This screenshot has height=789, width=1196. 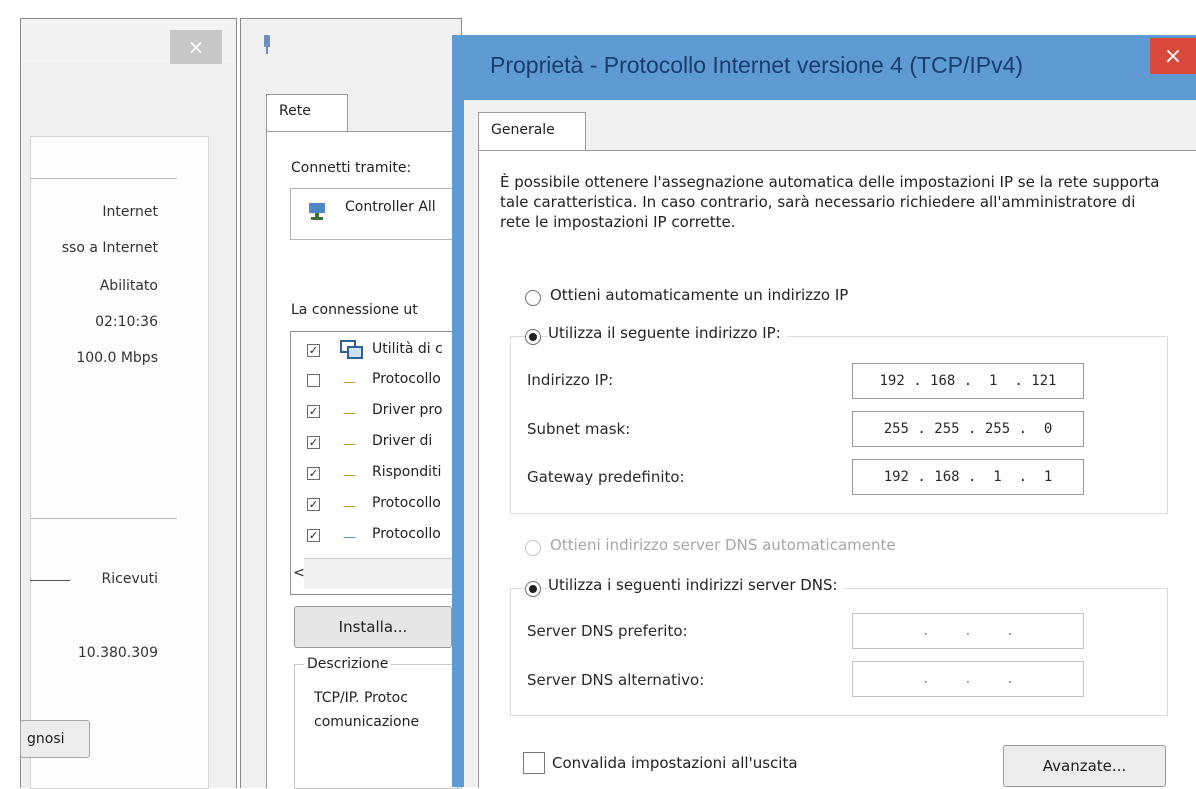 What do you see at coordinates (407, 410) in the screenshot?
I see `list-item: Driver pro` at bounding box center [407, 410].